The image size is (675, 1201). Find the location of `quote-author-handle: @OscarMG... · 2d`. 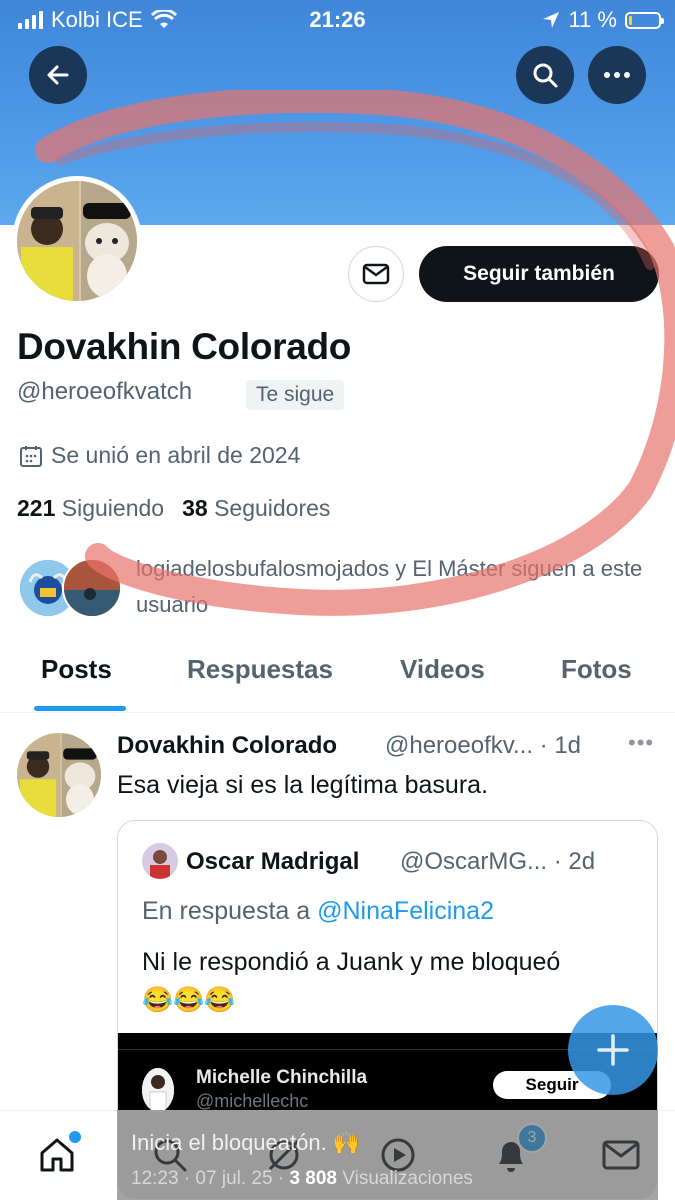

quote-author-handle: @OscarMG... · 2d is located at coordinates (498, 861).